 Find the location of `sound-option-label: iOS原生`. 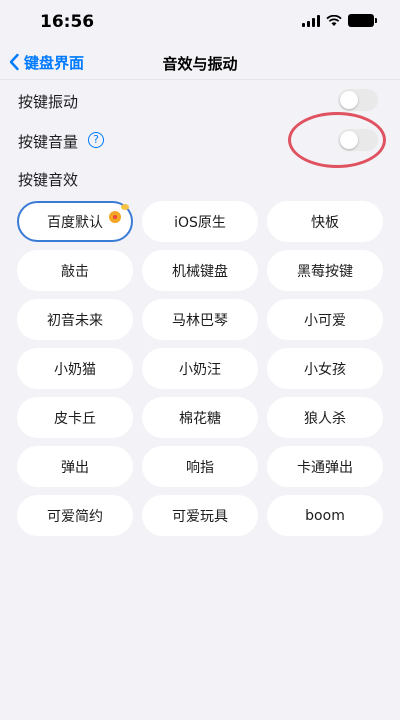

sound-option-label: iOS原生 is located at coordinates (200, 222).